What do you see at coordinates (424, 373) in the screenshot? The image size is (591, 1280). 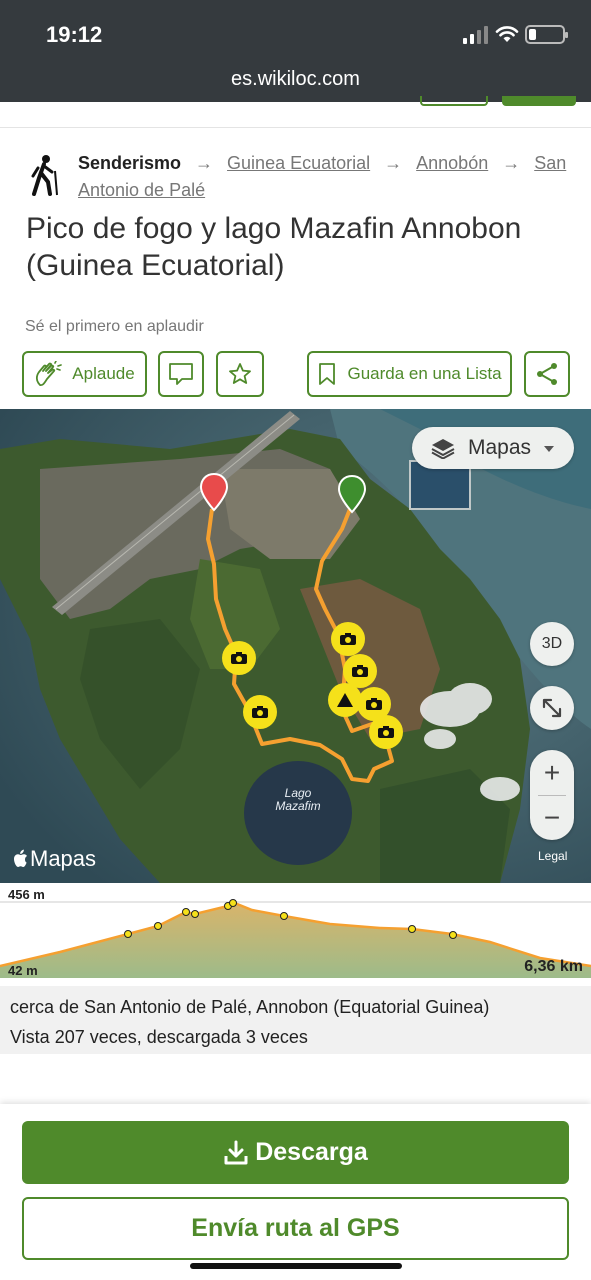 I see `save-to-list-label: Guarda en una Lista` at bounding box center [424, 373].